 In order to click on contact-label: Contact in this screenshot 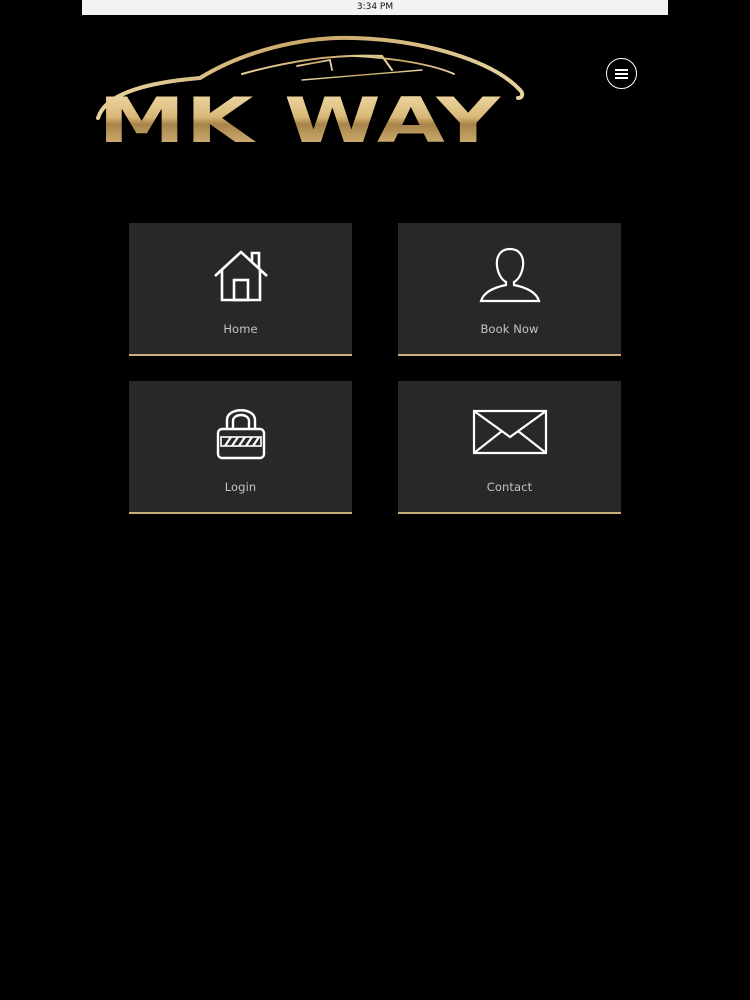, I will do `click(509, 487)`.